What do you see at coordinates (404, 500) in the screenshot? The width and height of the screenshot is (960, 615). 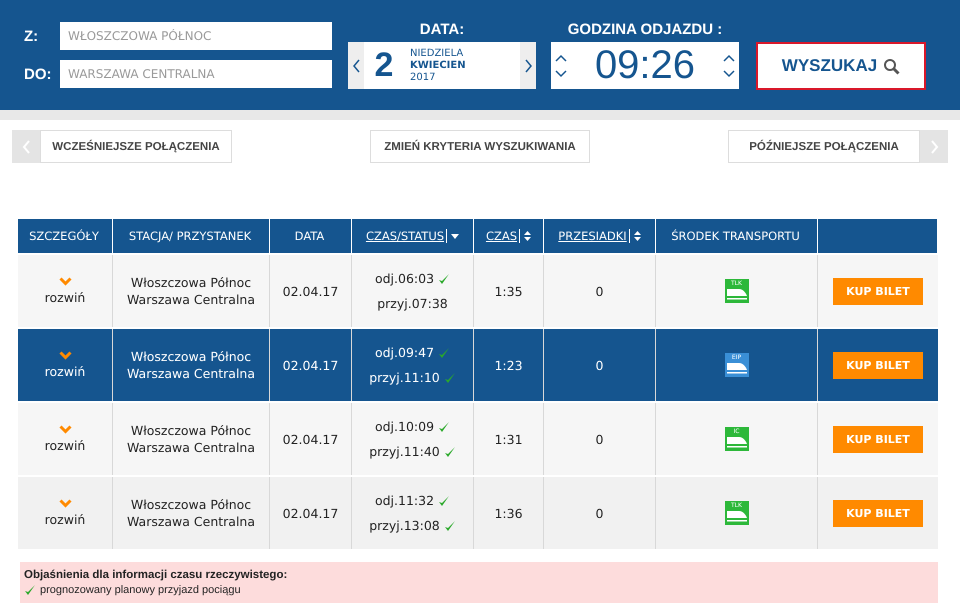 I see `departure-time: odj.11:32` at bounding box center [404, 500].